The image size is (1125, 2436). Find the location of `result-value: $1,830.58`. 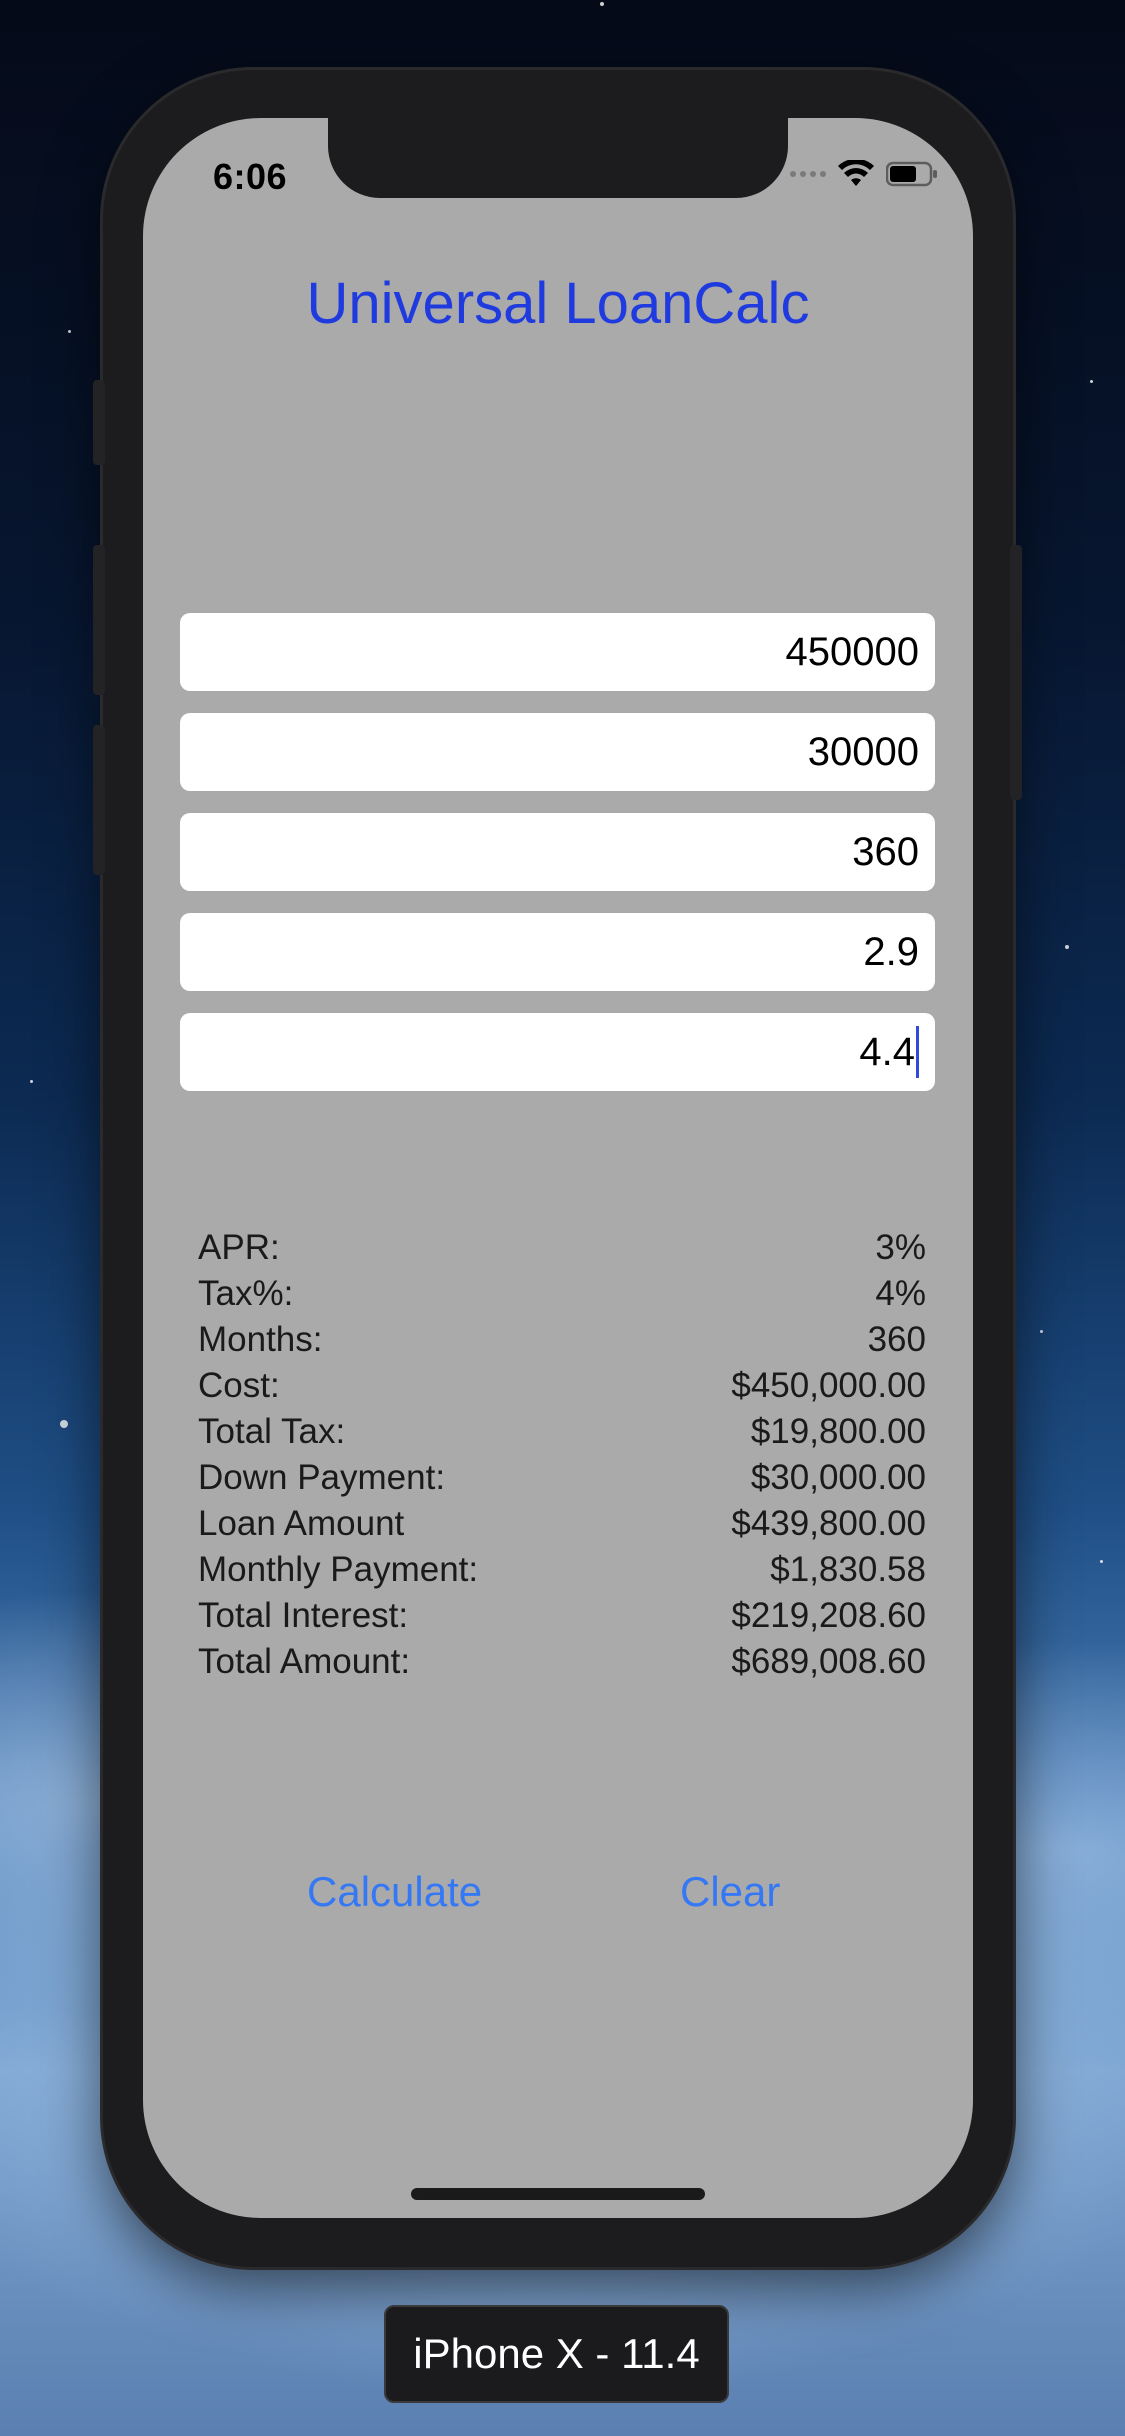

result-value: $1,830.58 is located at coordinates (848, 1569).